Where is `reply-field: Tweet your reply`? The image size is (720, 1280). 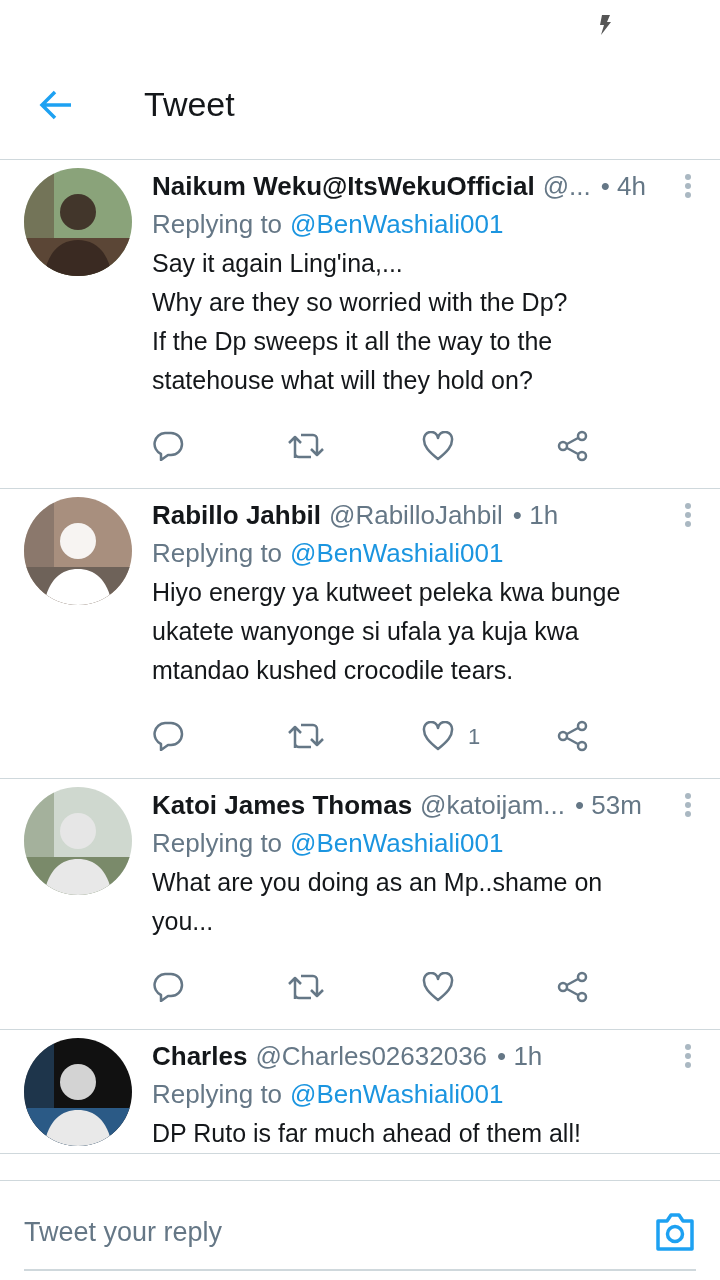 reply-field: Tweet your reply is located at coordinates (339, 1232).